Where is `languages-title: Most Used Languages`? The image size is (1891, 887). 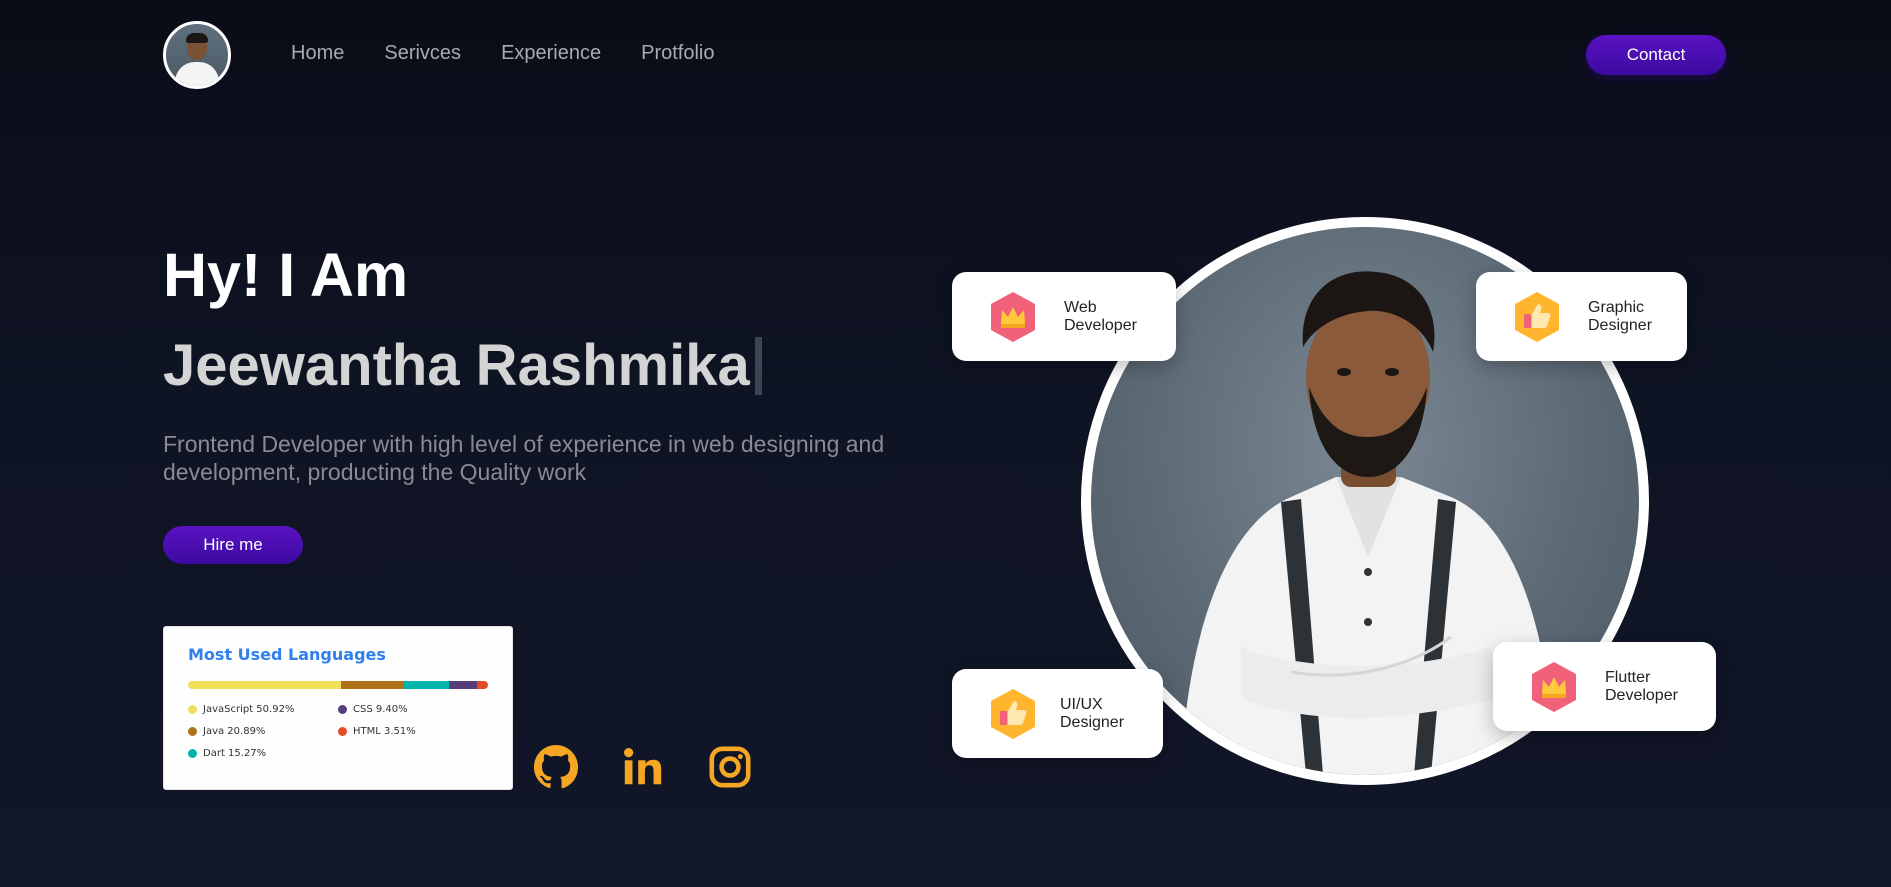
languages-title: Most Used Languages is located at coordinates (287, 654).